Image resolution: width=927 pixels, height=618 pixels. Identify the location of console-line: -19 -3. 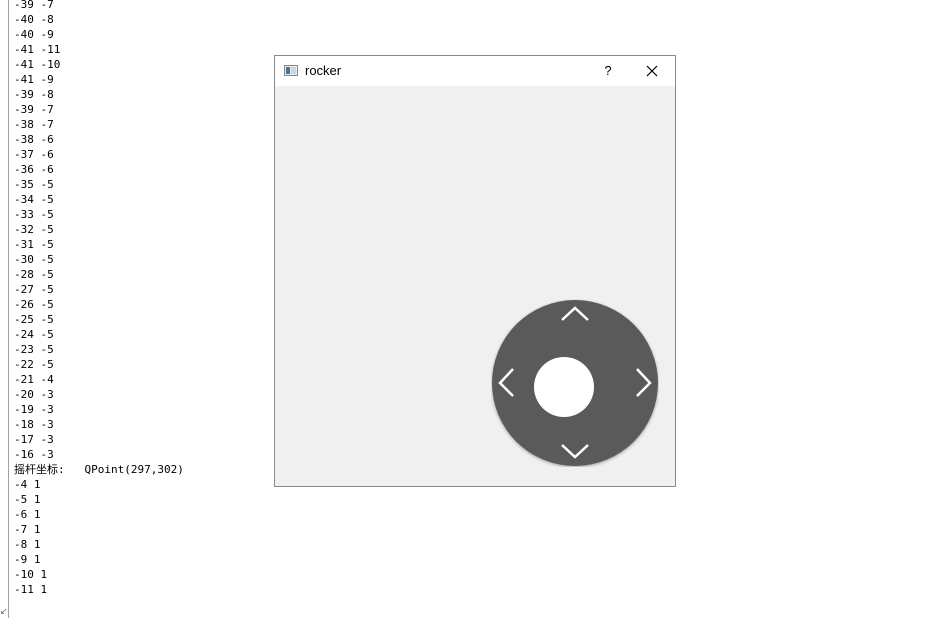
(34, 409).